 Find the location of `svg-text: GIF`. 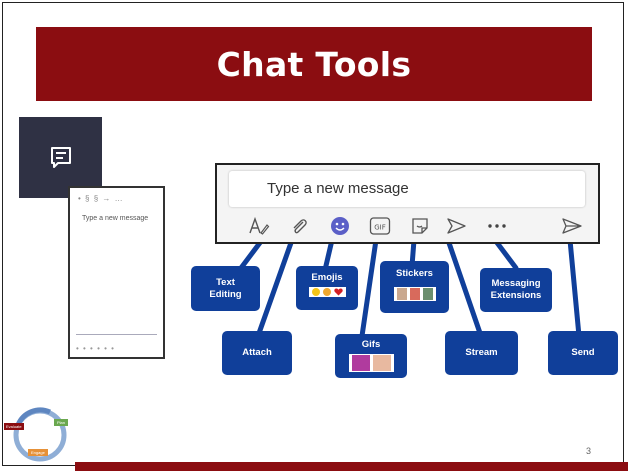

svg-text: GIF is located at coordinates (380, 228).